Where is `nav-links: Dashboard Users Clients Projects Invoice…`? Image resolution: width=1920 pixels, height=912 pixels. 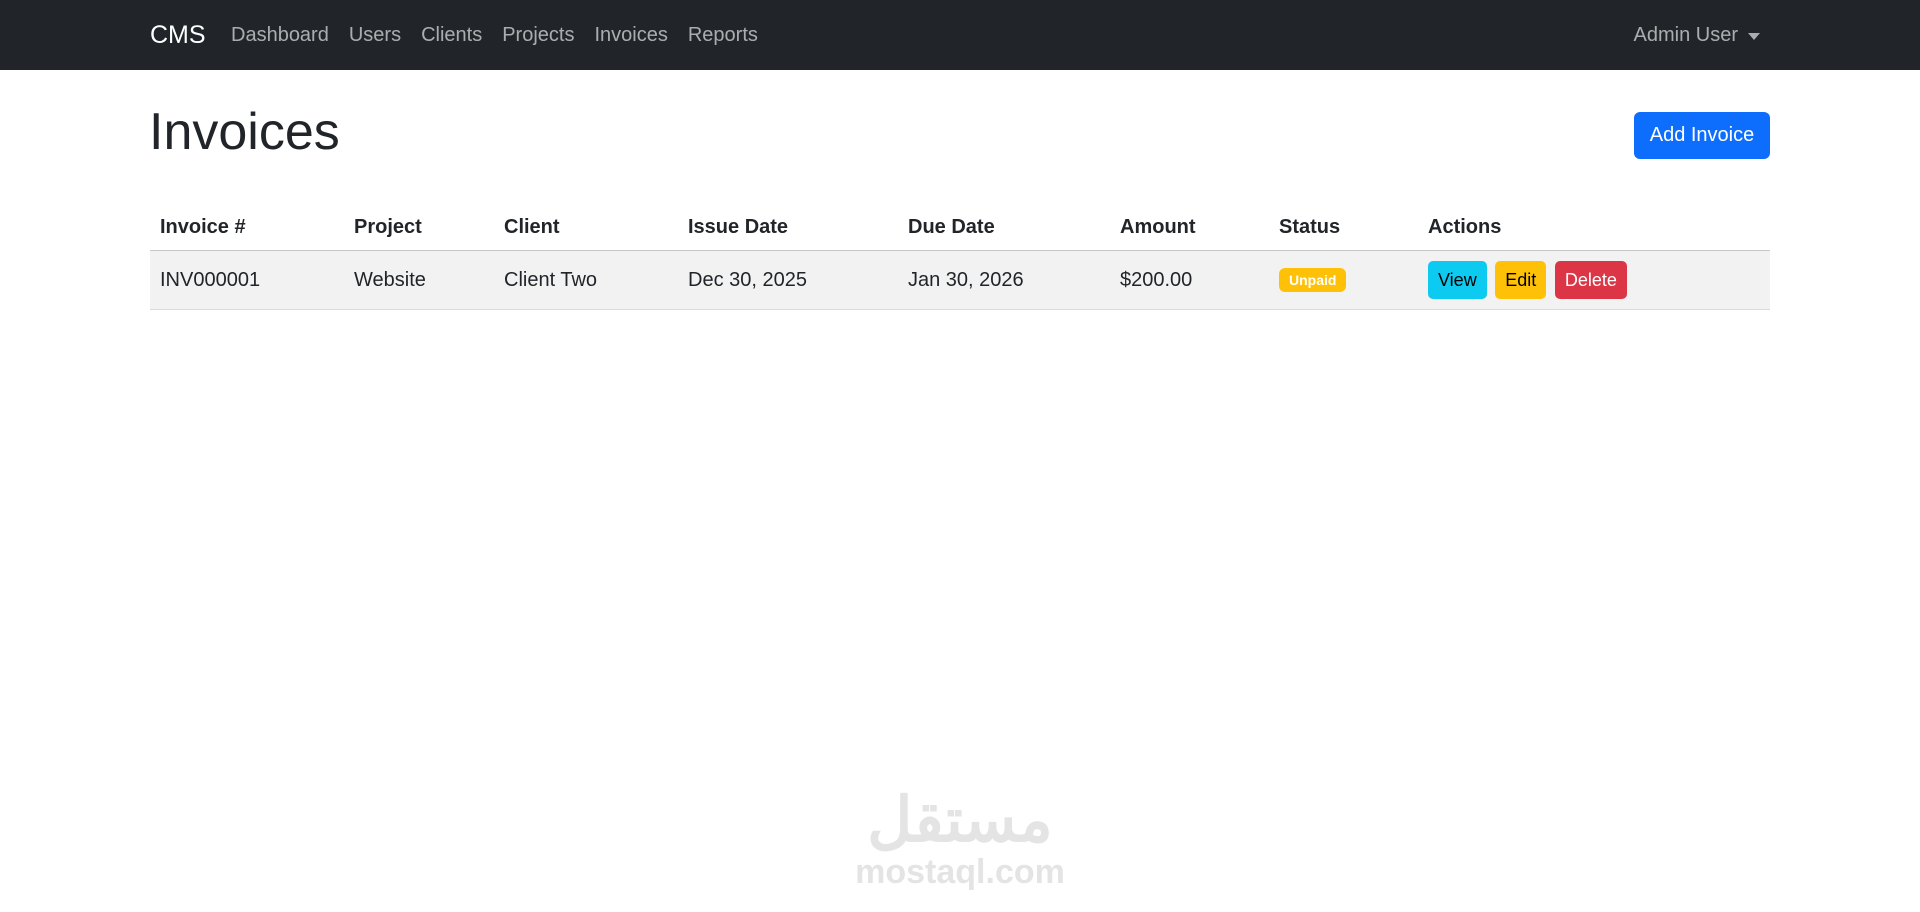
nav-links: Dashboard Users Clients Projects Invoice… is located at coordinates (504, 35).